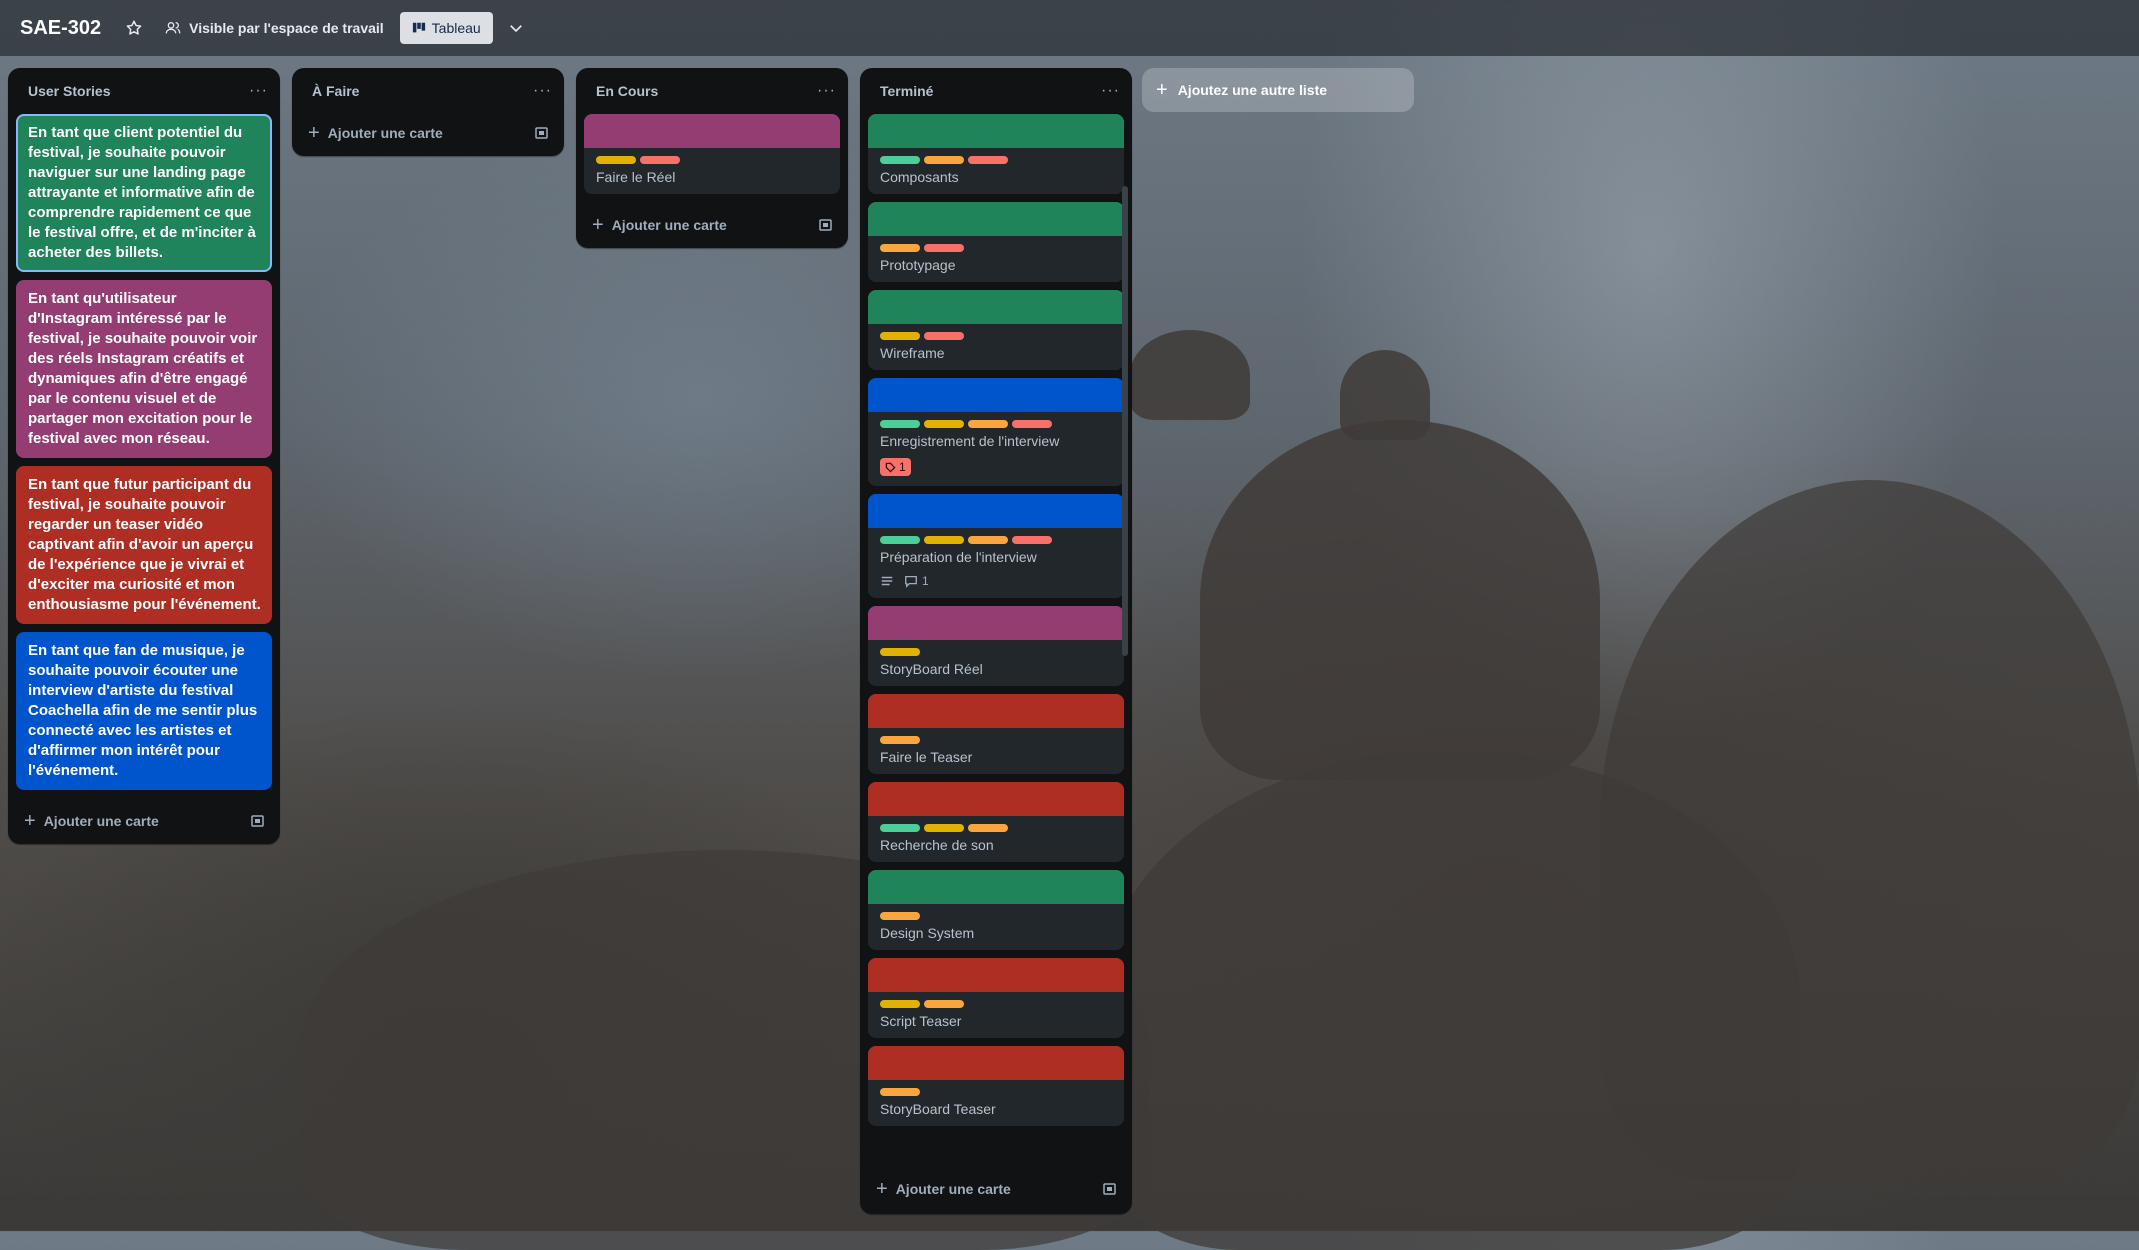 The width and height of the screenshot is (2139, 1250). What do you see at coordinates (996, 998) in the screenshot?
I see `card: Script Teaser` at bounding box center [996, 998].